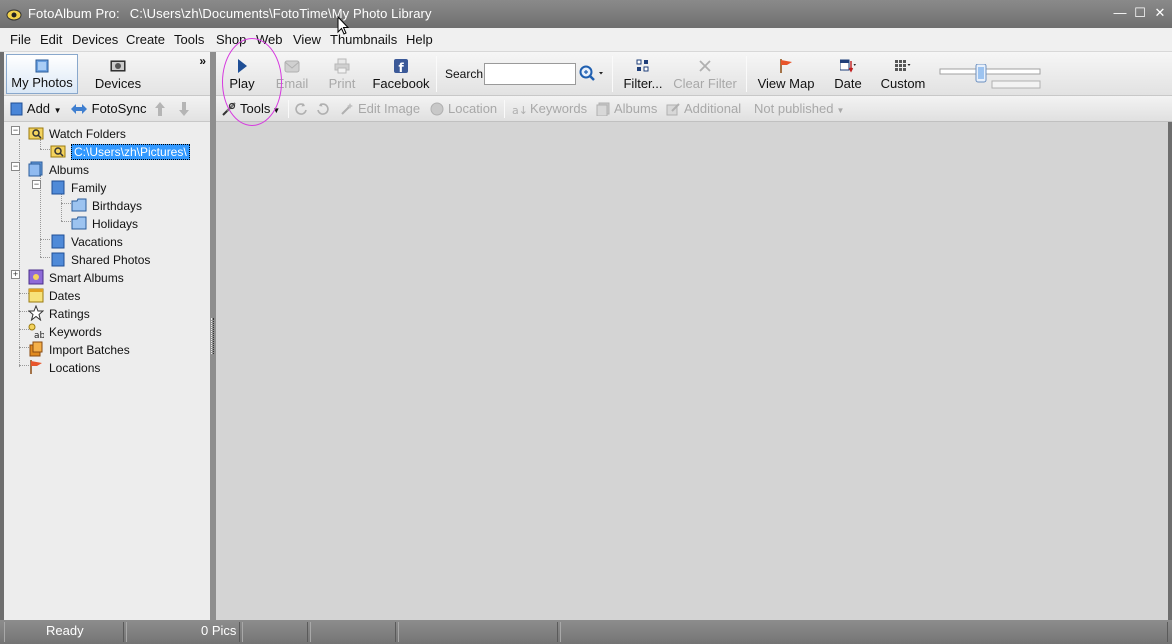 The width and height of the screenshot is (1172, 644). I want to click on menu-devices: Devices, so click(95, 39).